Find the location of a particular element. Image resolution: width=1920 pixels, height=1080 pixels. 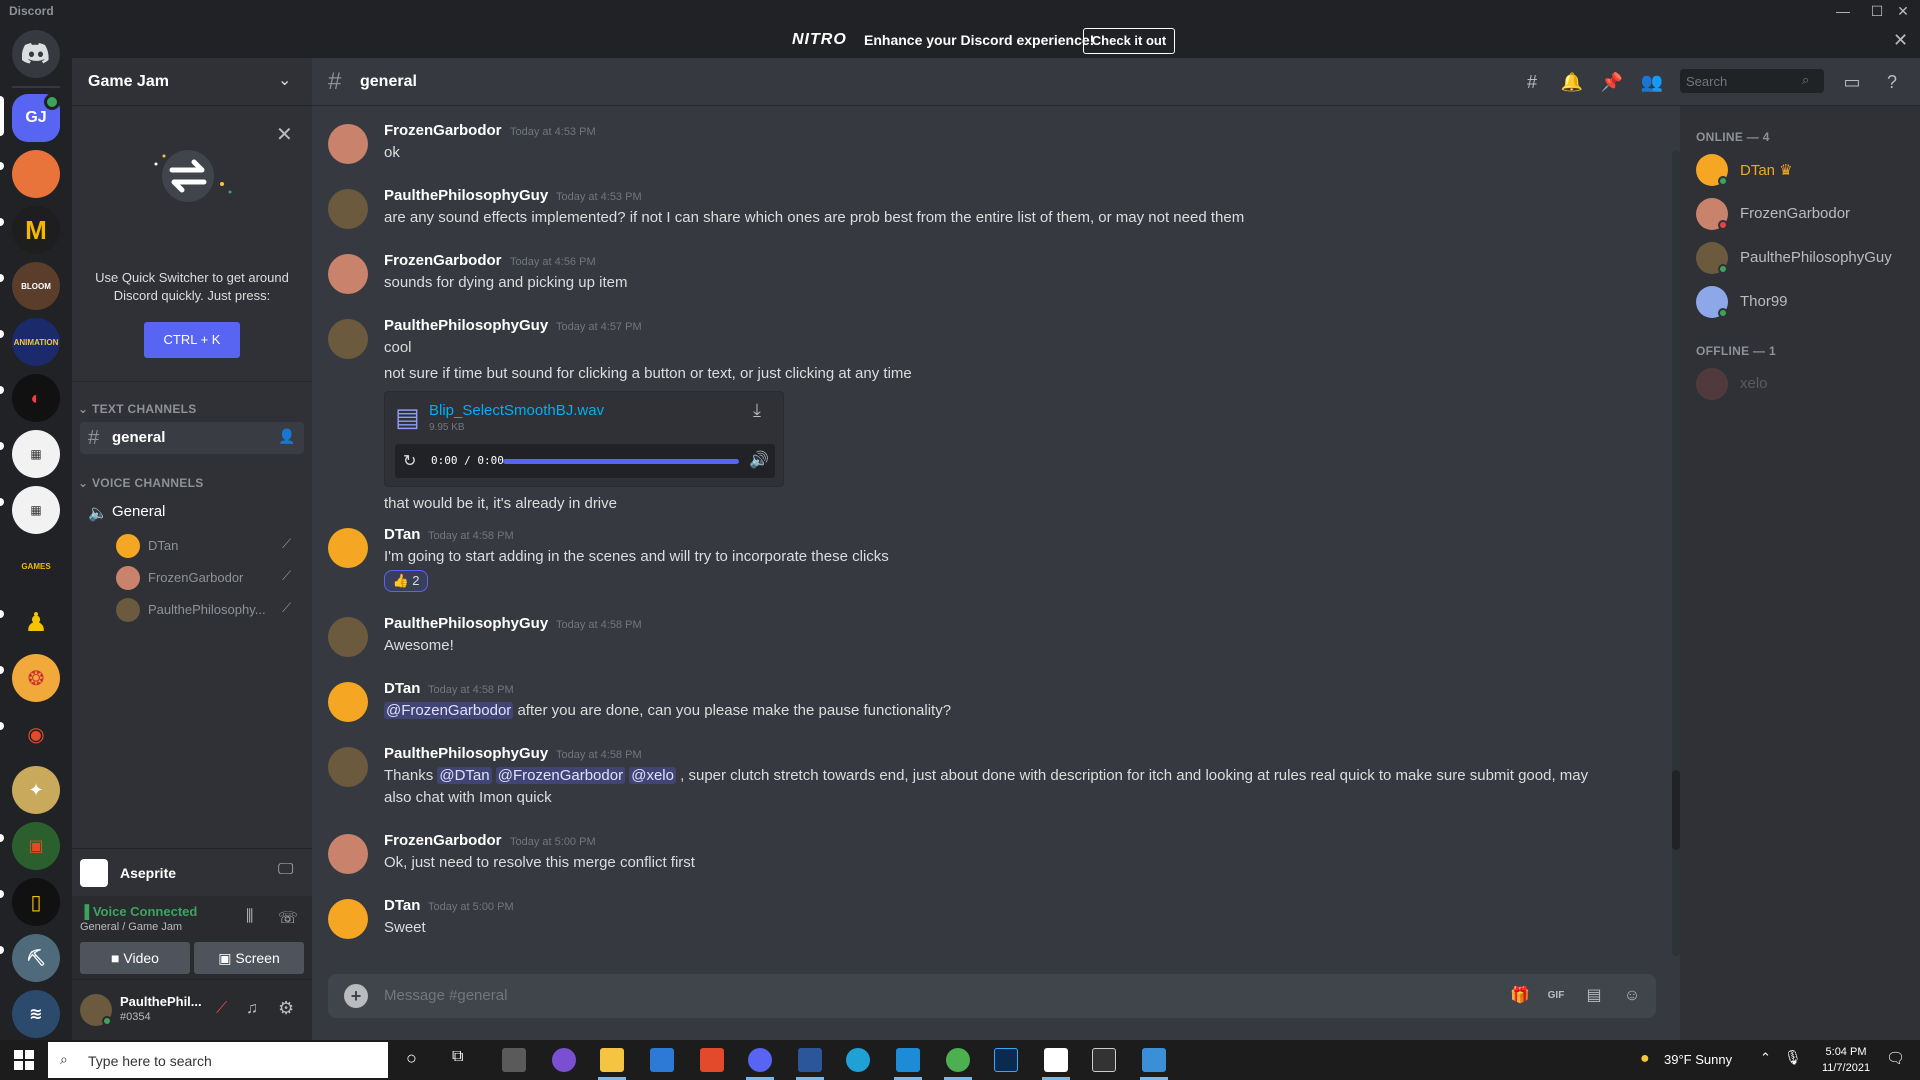

weather-text: 39°F Sunny is located at coordinates (1698, 1059).